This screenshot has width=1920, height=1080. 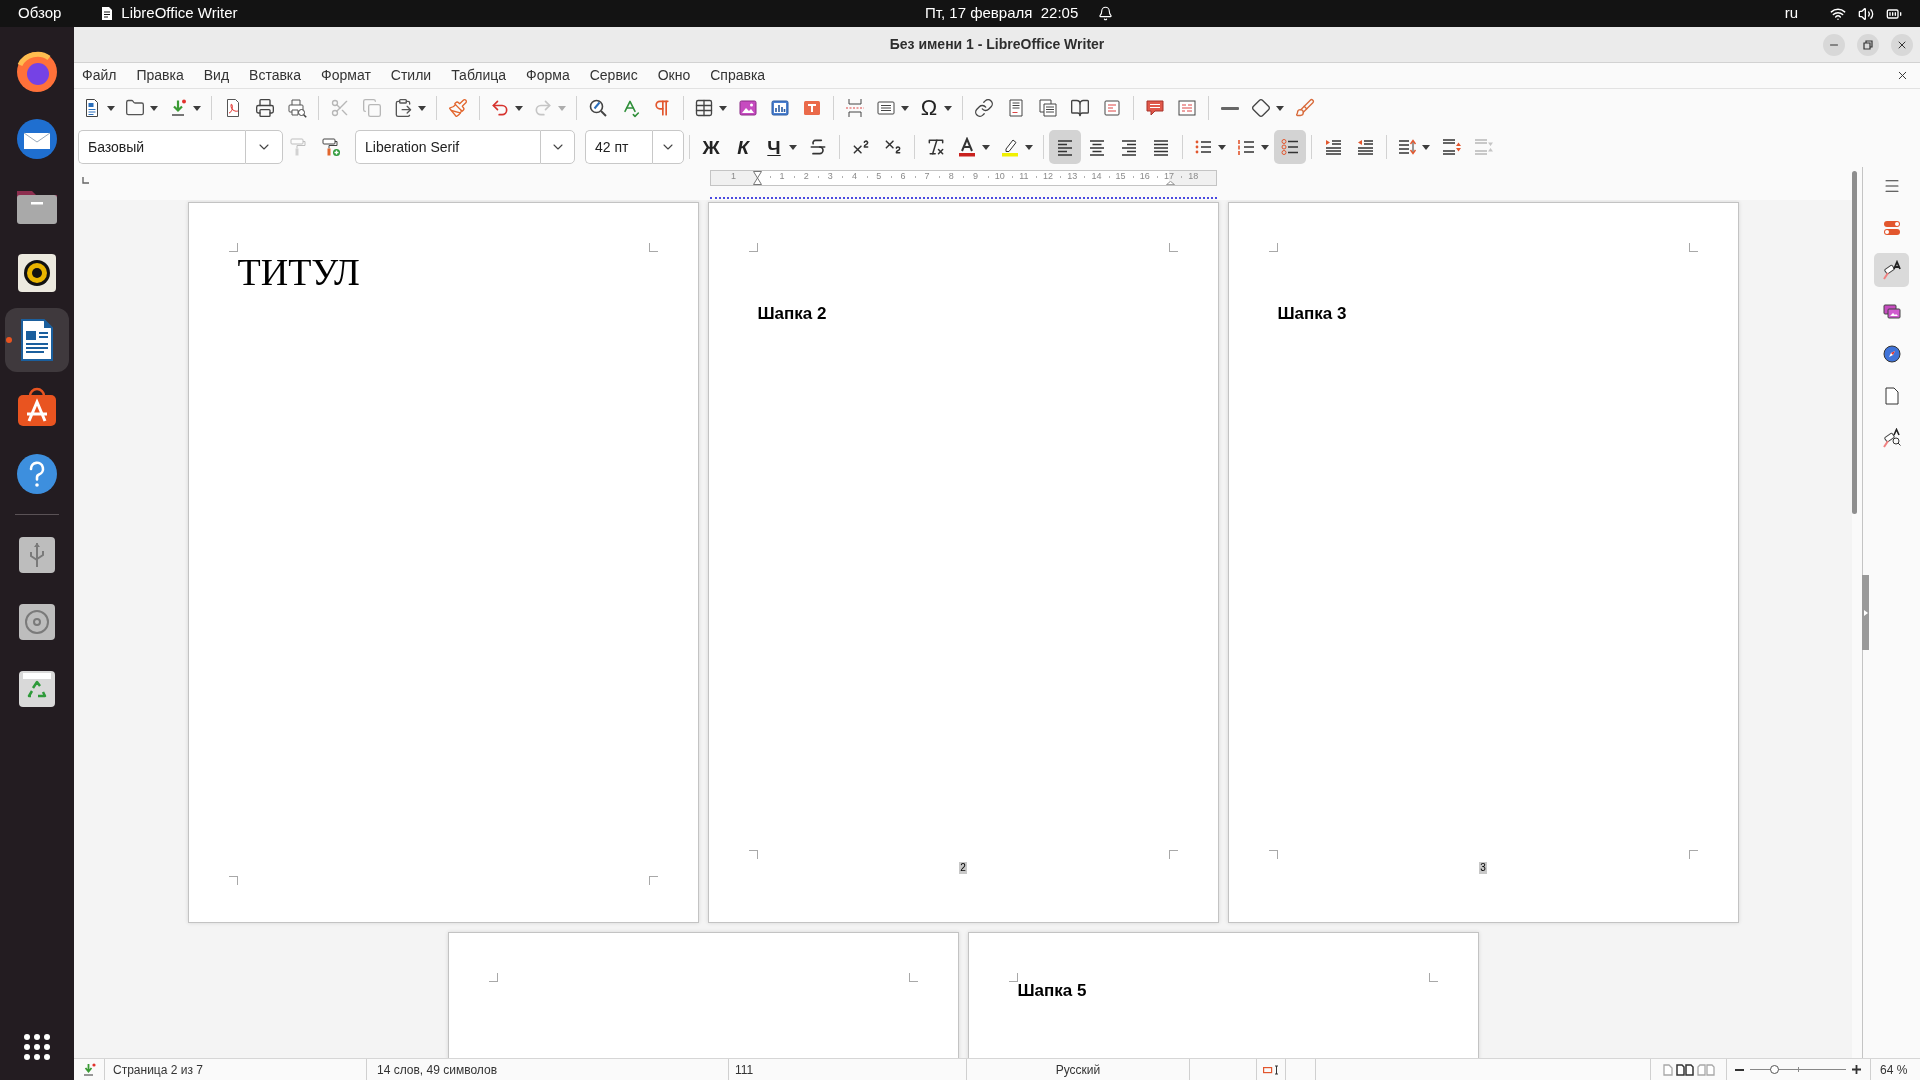 I want to click on font-size-field: 42 пт, so click(x=618, y=147).